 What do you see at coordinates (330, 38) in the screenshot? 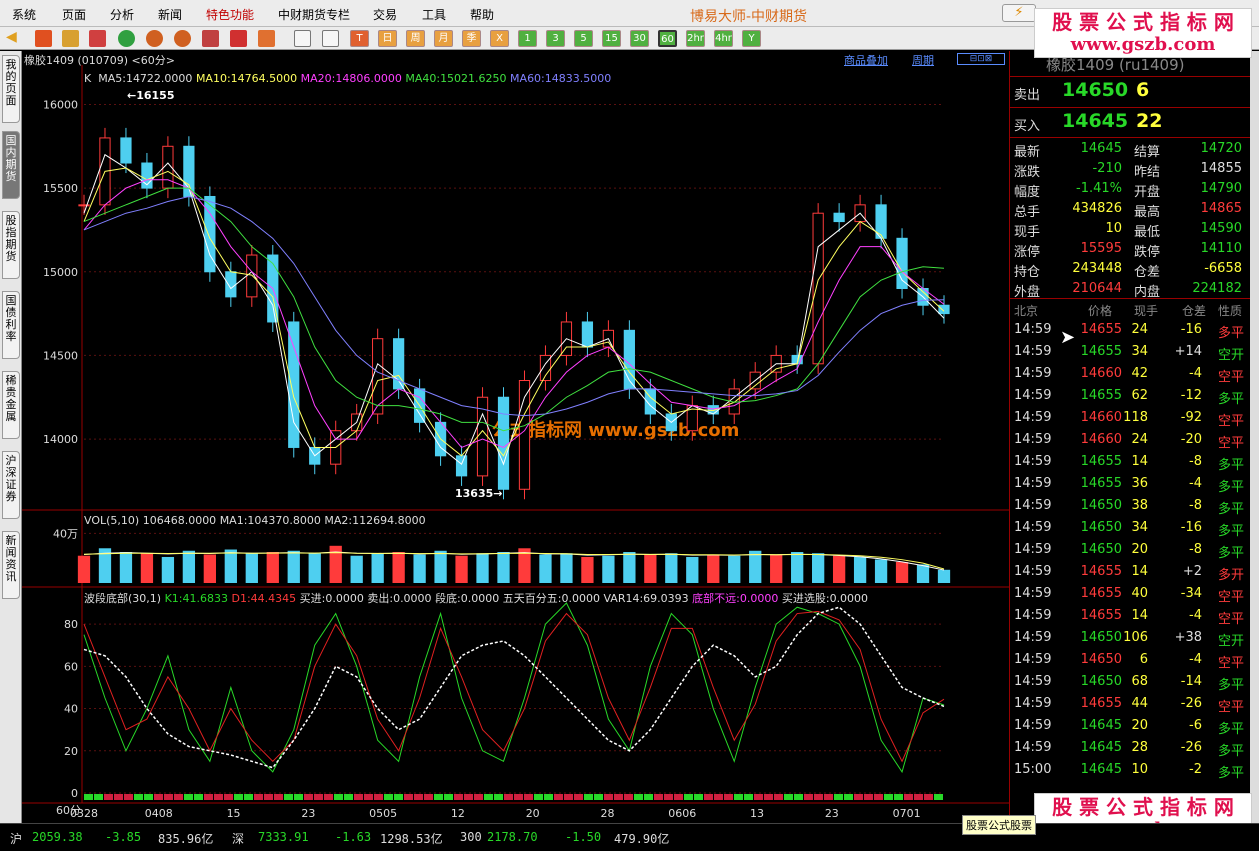
I see `kline-icon` at bounding box center [330, 38].